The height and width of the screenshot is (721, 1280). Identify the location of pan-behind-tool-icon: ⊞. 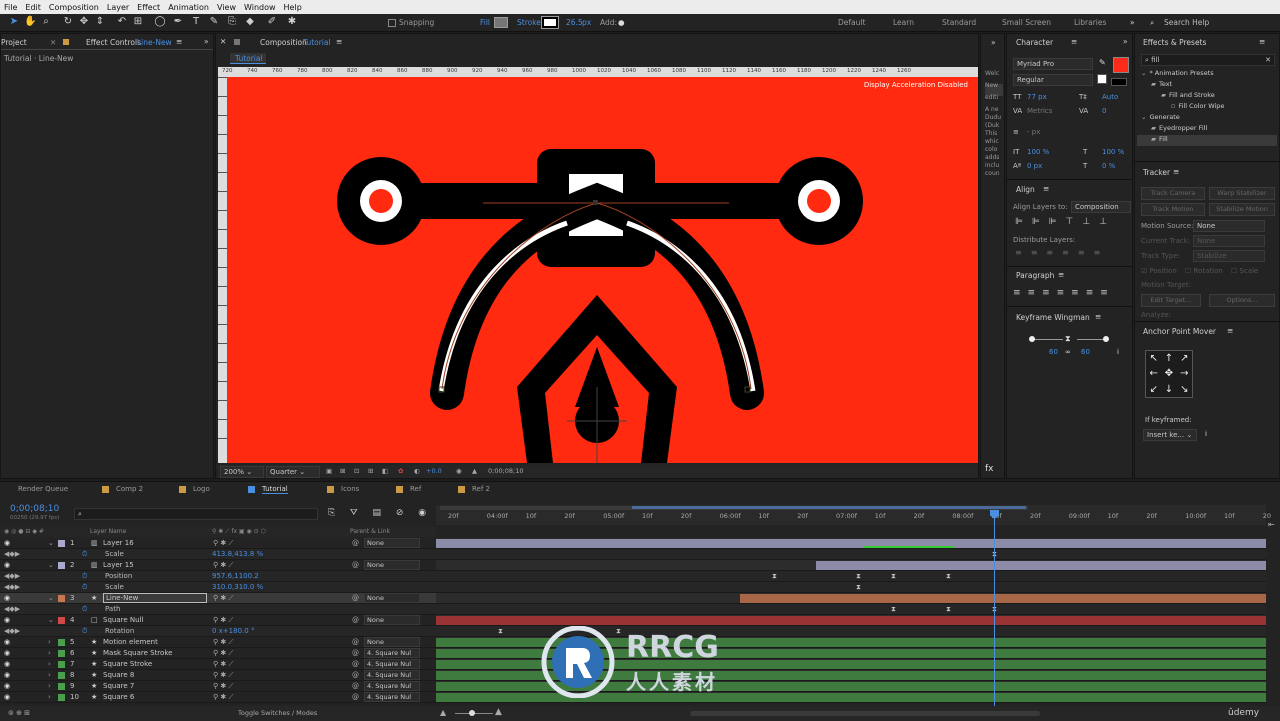
(138, 22).